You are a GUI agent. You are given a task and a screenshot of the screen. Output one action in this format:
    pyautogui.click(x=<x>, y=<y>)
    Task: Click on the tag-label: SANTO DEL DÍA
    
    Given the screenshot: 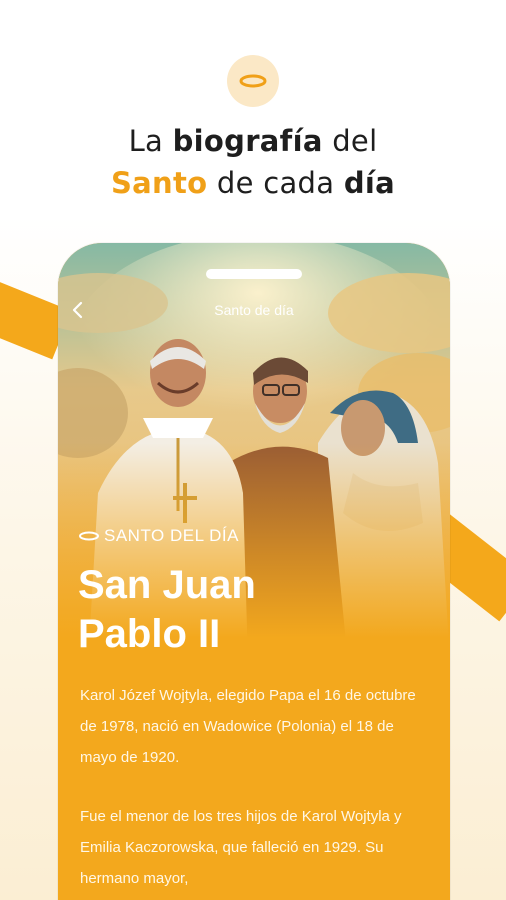 What is the action you would take?
    pyautogui.click(x=171, y=535)
    